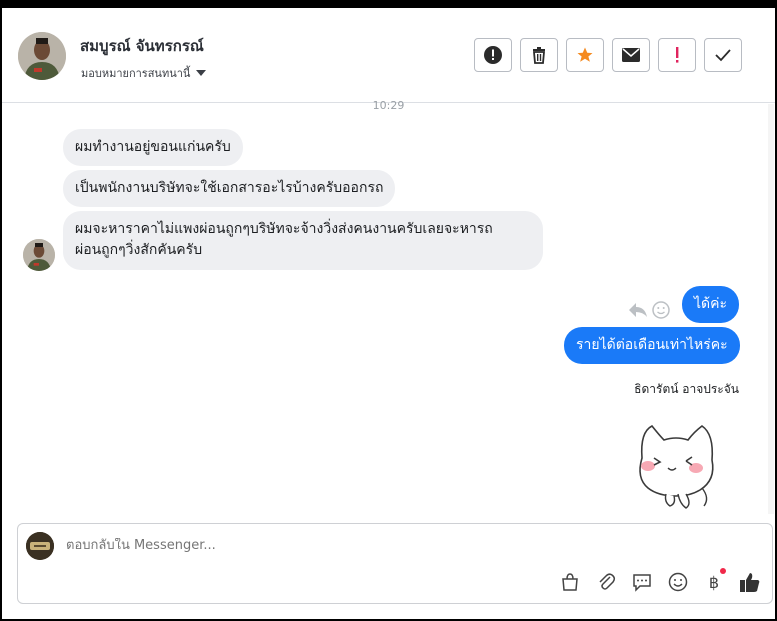 This screenshot has width=777, height=621. I want to click on sender-label: ธิดารัตน์ อาจประจัน, so click(686, 389).